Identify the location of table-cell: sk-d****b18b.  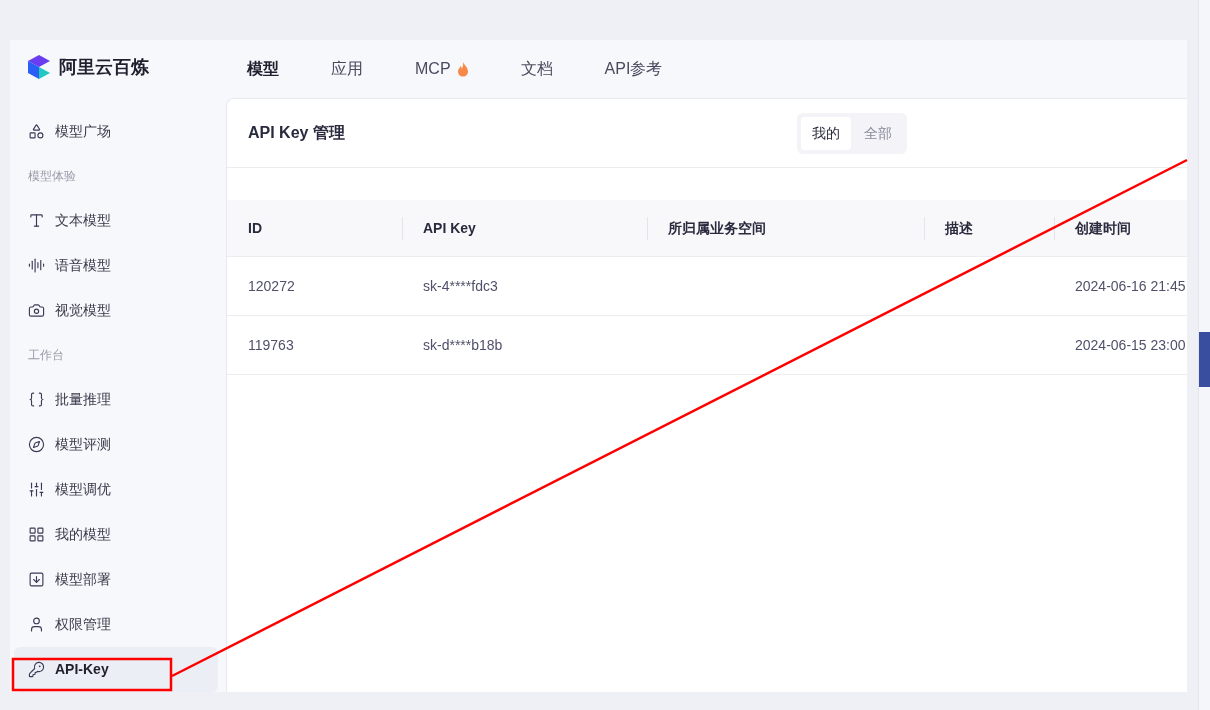
(463, 345).